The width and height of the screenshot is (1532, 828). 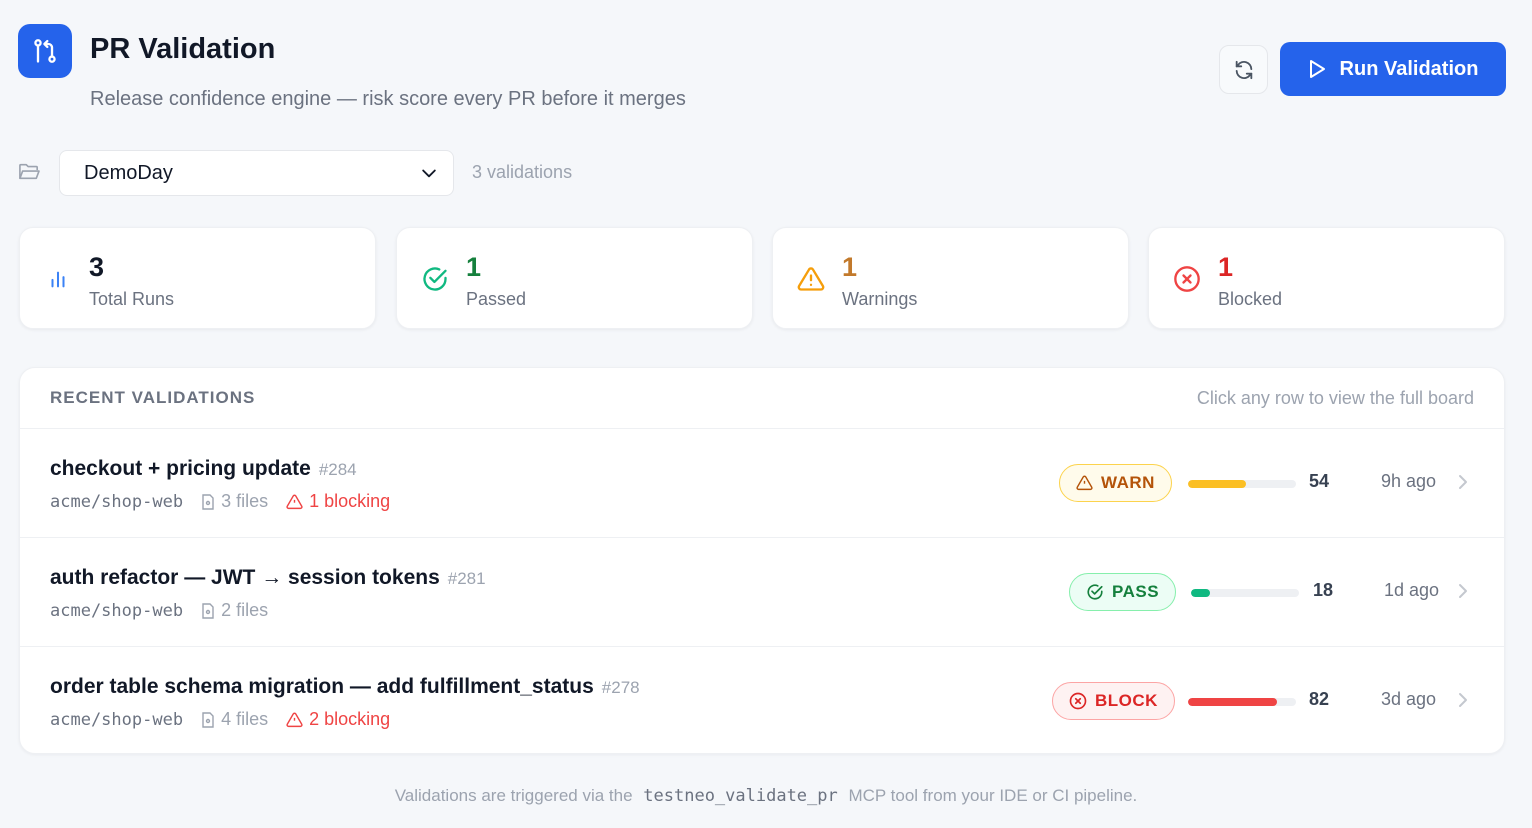 I want to click on blocking-count: 1 blocking, so click(x=338, y=501).